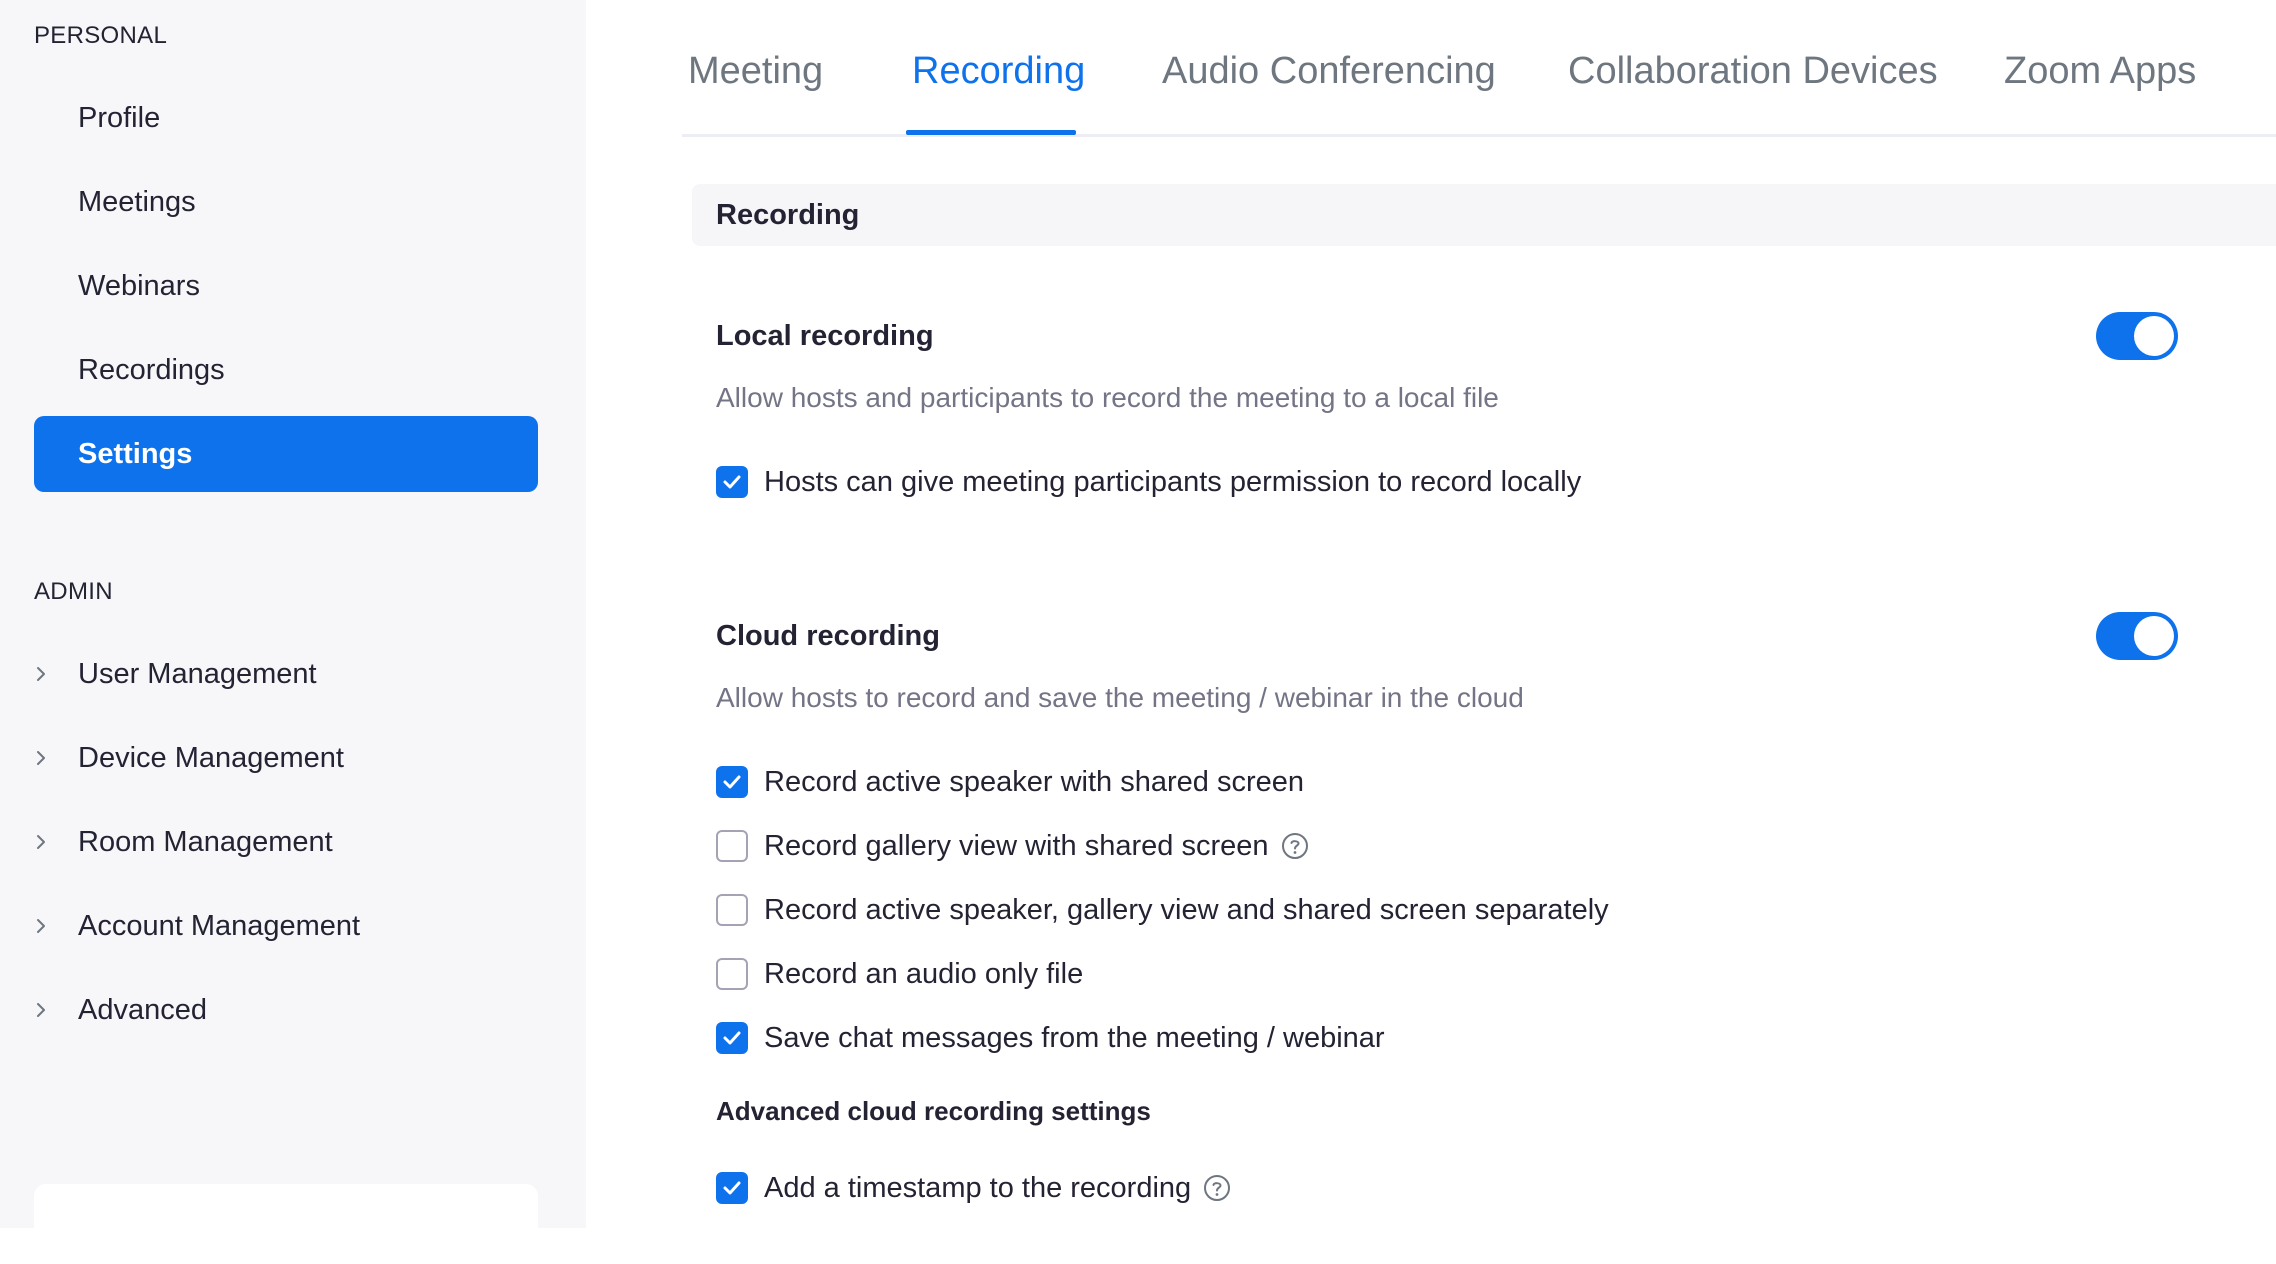 Image resolution: width=2276 pixels, height=1264 pixels. What do you see at coordinates (788, 214) in the screenshot?
I see `section-title: Recording` at bounding box center [788, 214].